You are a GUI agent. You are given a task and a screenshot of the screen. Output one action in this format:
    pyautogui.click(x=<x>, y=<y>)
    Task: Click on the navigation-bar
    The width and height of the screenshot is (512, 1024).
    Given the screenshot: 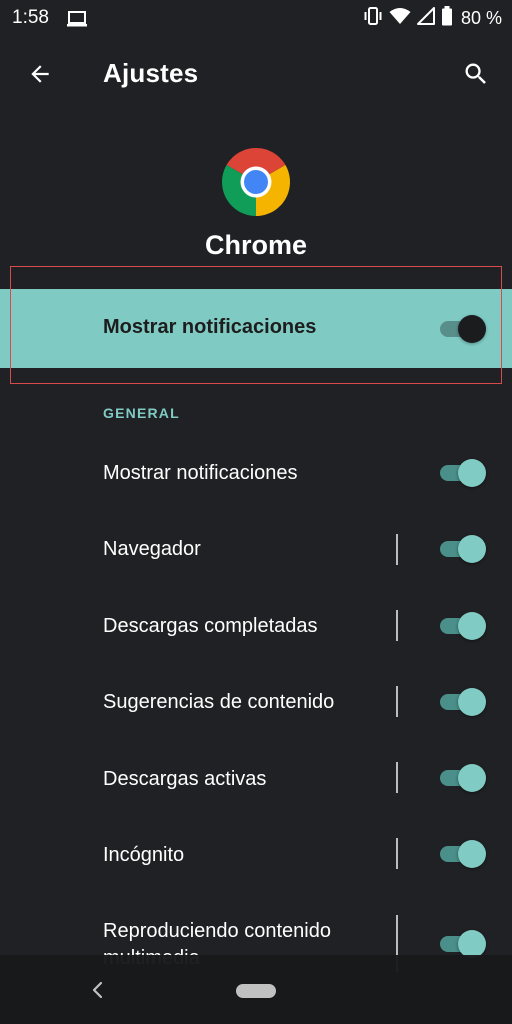 What is the action you would take?
    pyautogui.click(x=256, y=989)
    